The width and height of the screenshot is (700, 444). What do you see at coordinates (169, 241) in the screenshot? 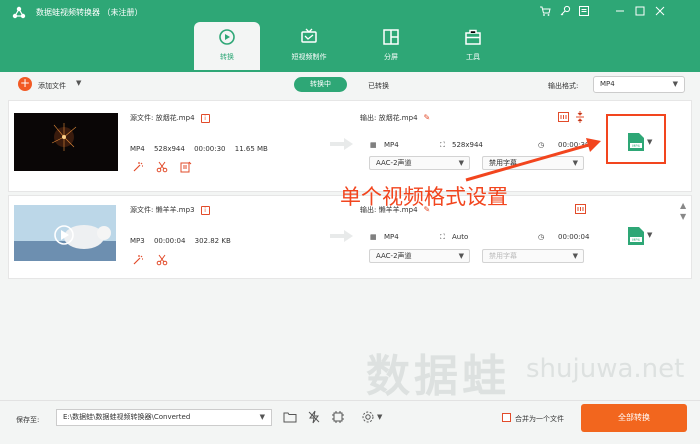
I see `source-duration: 00:00:04` at bounding box center [169, 241].